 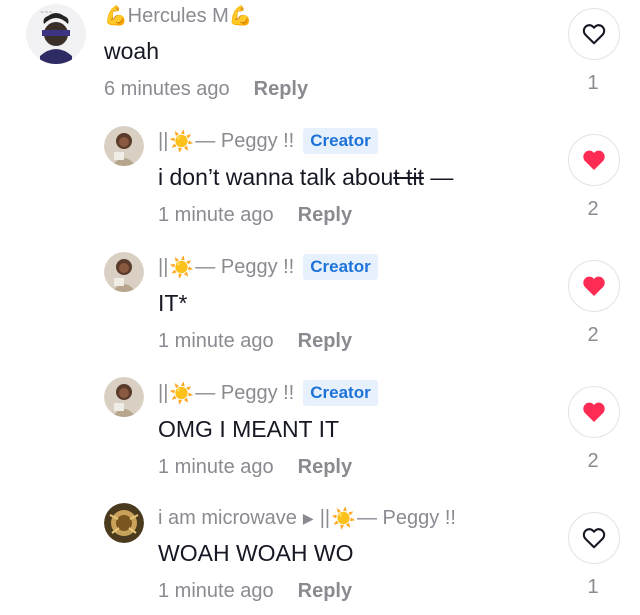 I want to click on comment-text: WOAH WOAH WO, so click(x=256, y=553).